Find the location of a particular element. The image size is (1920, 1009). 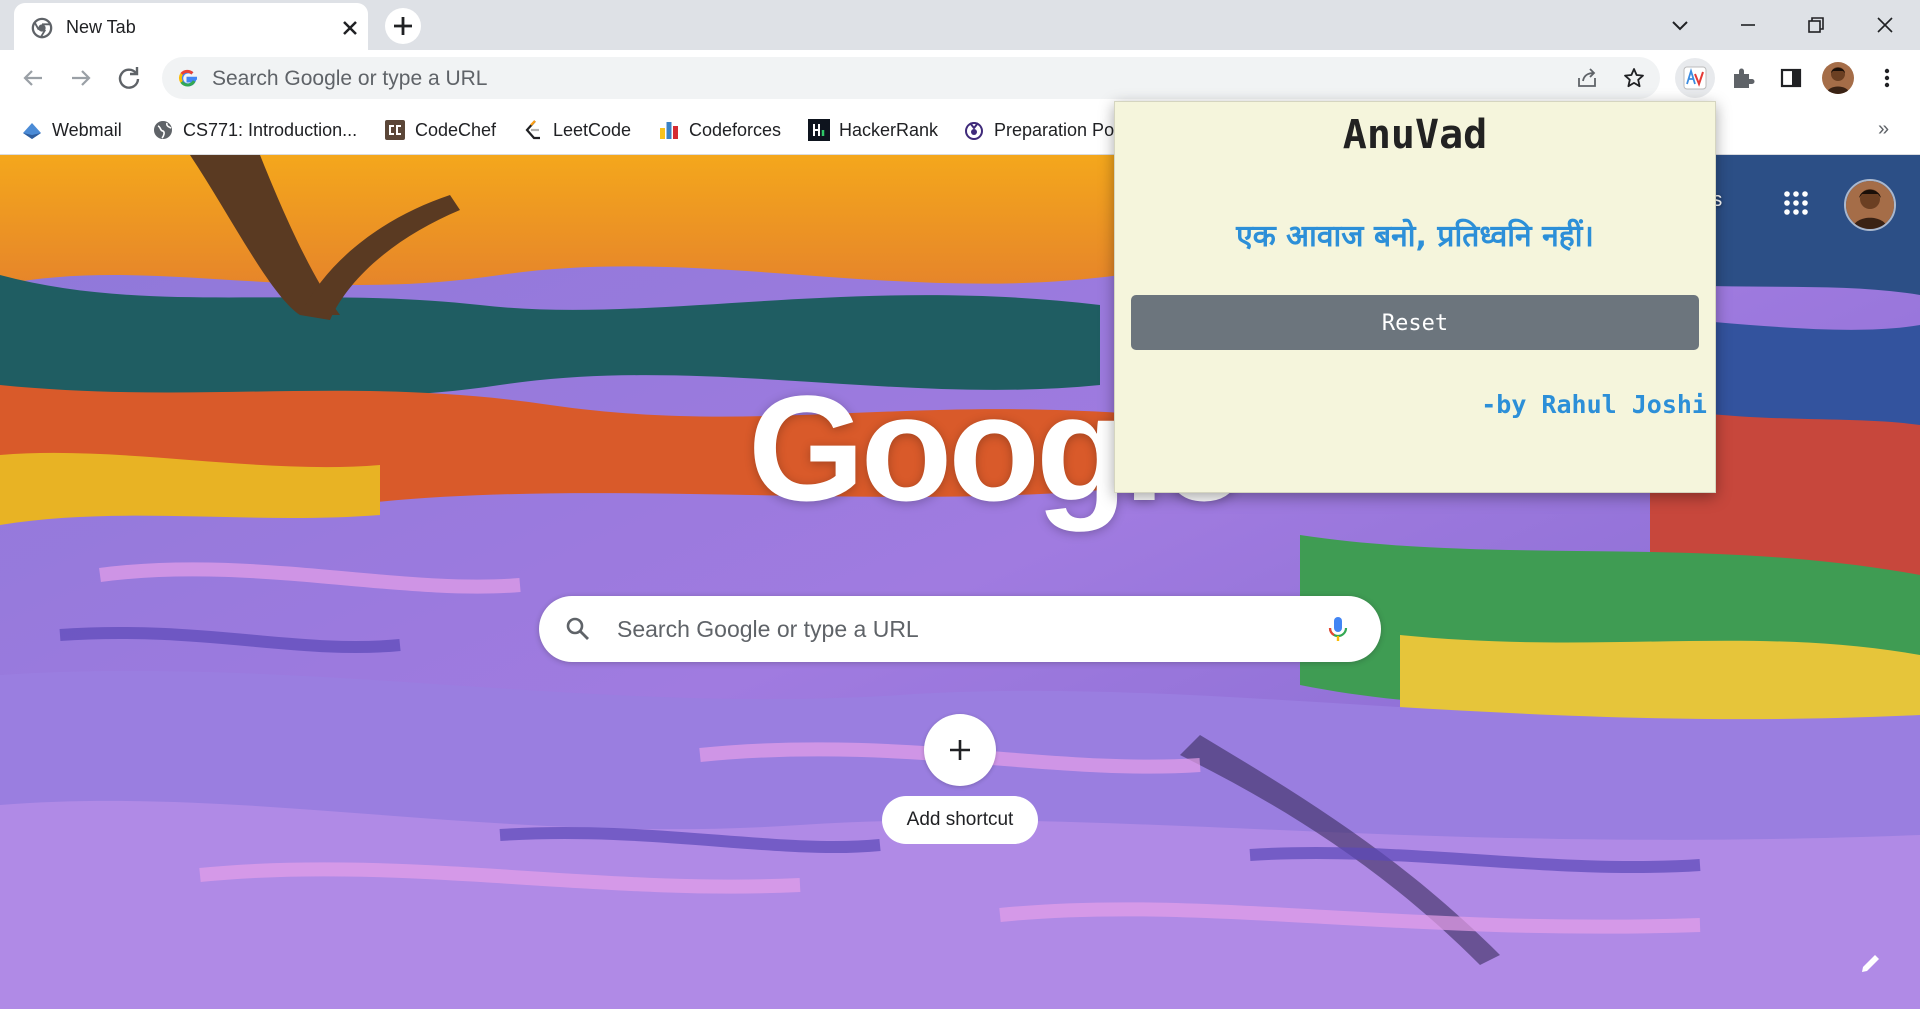

search-icon is located at coordinates (577, 628).